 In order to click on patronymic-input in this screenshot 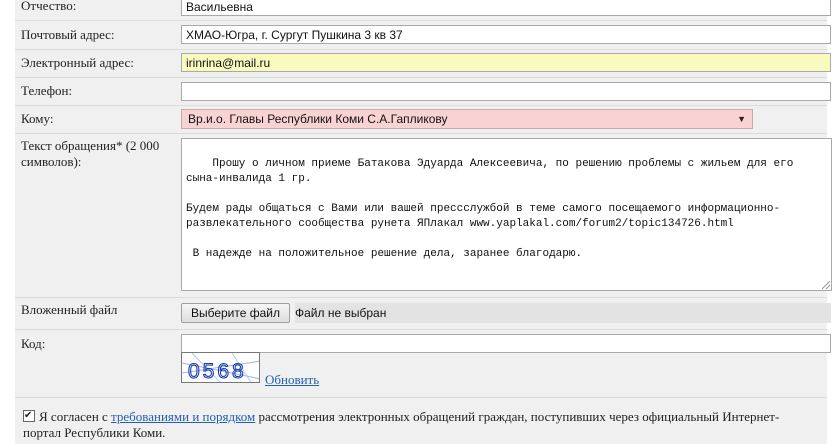, I will do `click(506, 8)`.